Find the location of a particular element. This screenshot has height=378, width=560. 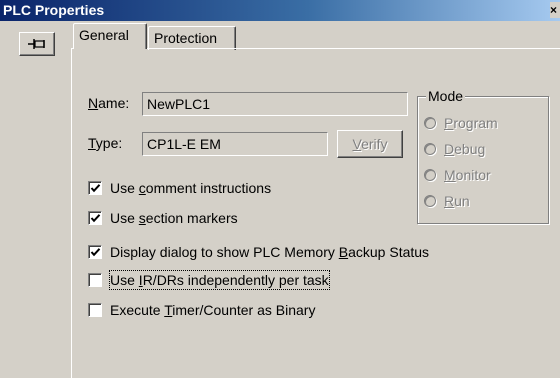

pin-button is located at coordinates (37, 44).